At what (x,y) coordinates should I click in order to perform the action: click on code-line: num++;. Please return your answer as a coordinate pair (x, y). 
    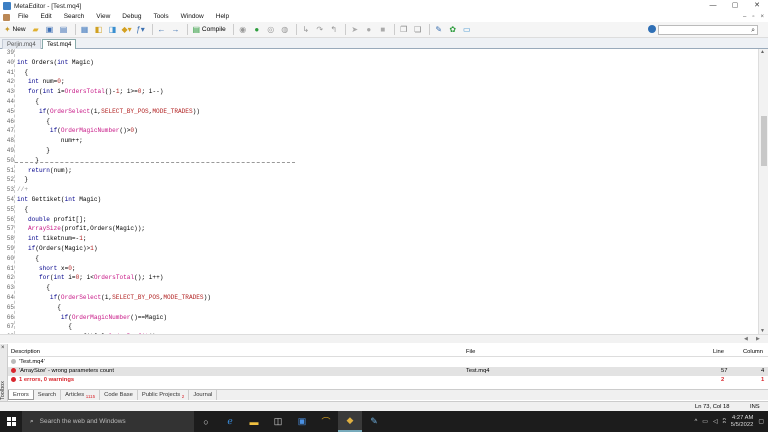
    Looking at the image, I should click on (50, 141).